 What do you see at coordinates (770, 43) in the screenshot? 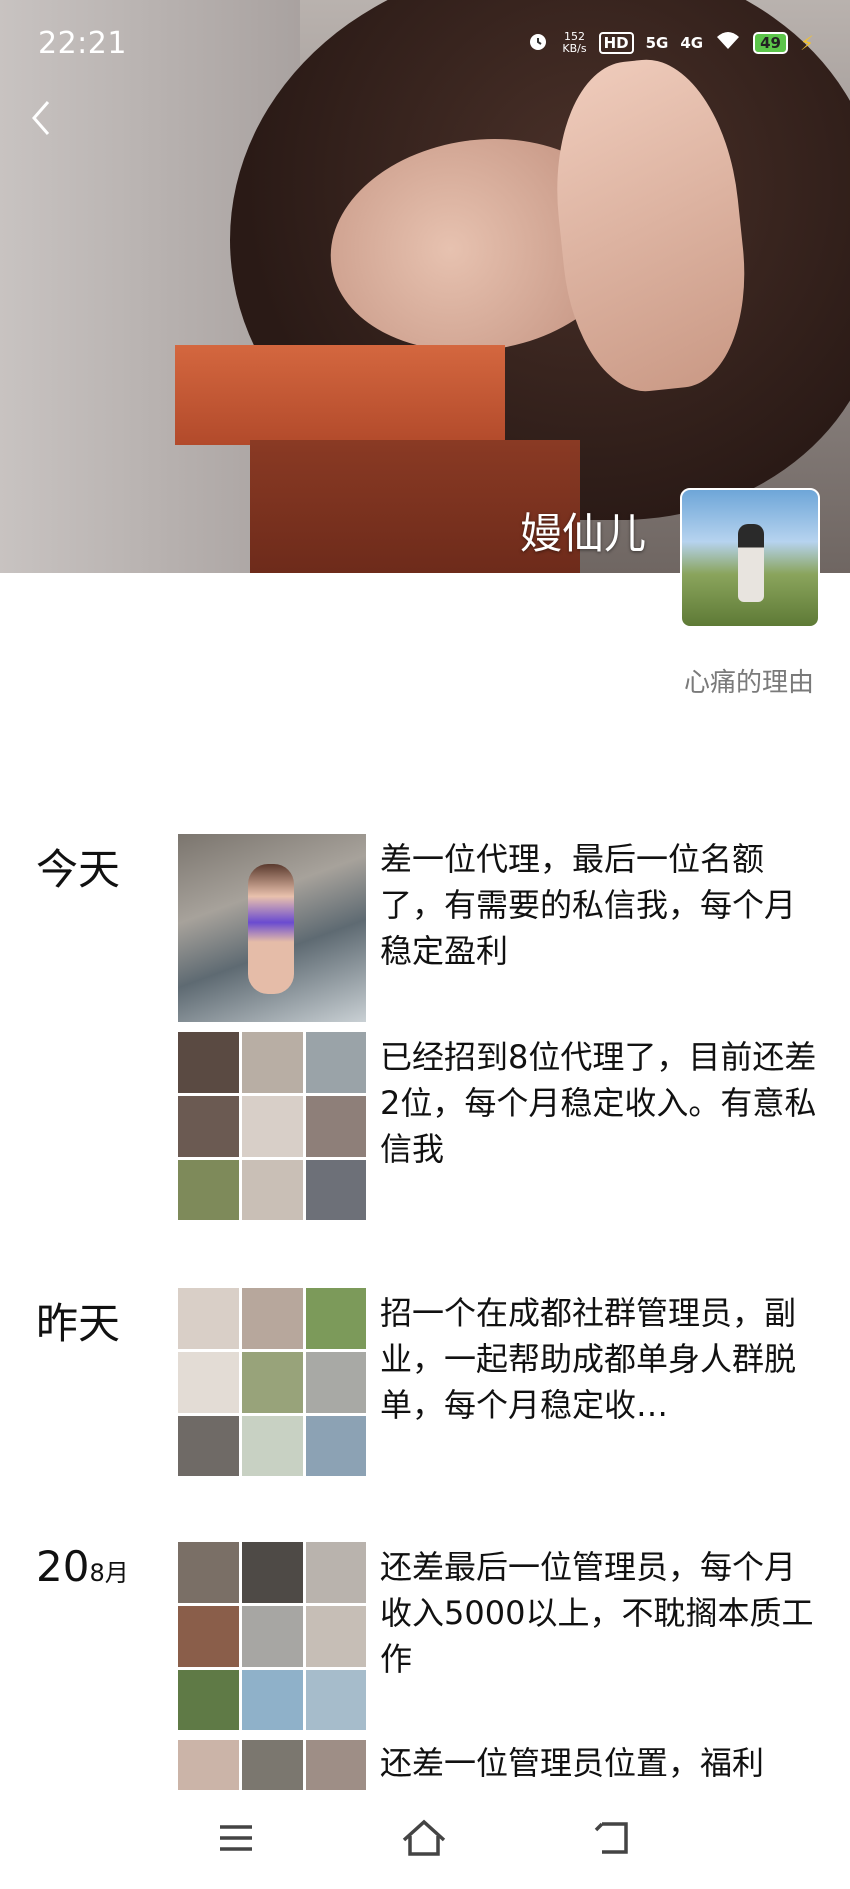
I see `battery-level: 49` at bounding box center [770, 43].